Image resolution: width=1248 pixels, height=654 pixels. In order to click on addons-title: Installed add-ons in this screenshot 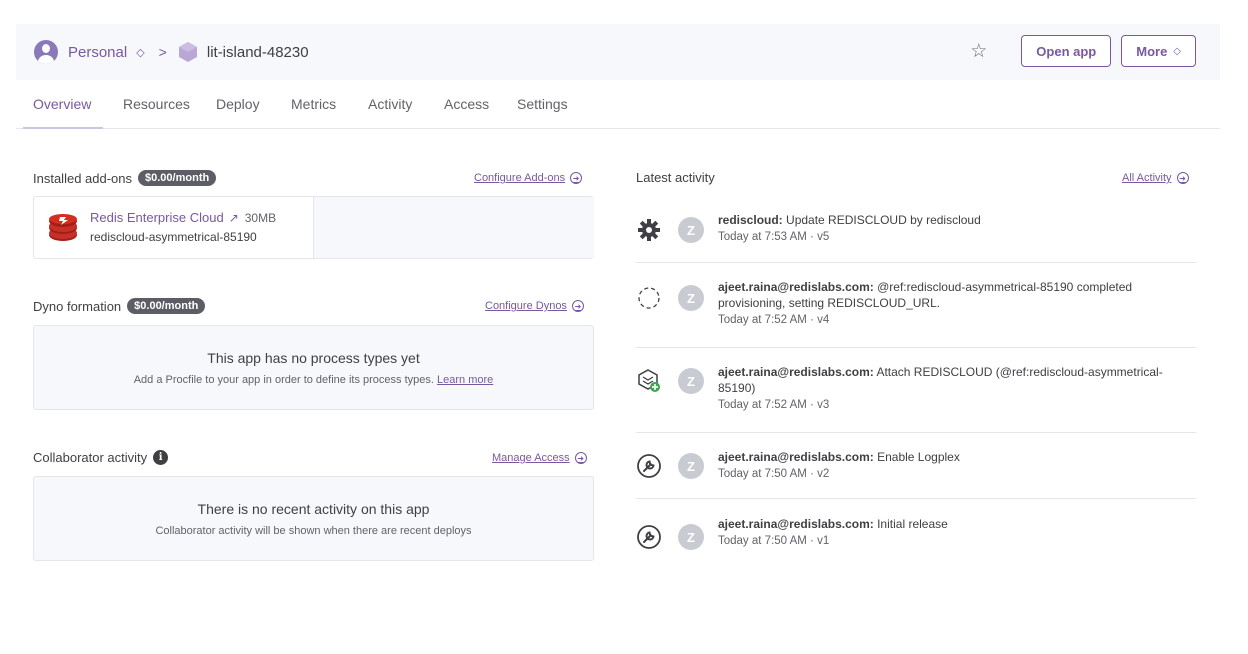, I will do `click(83, 178)`.